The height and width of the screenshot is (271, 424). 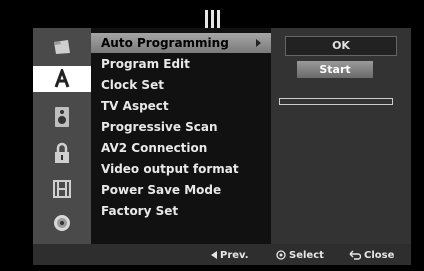 I want to click on close-hint: Close, so click(x=371, y=255).